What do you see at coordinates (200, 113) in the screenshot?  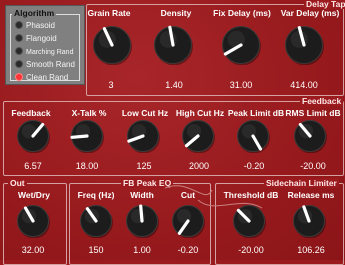 I see `high-cut-label: High Cut Hz` at bounding box center [200, 113].